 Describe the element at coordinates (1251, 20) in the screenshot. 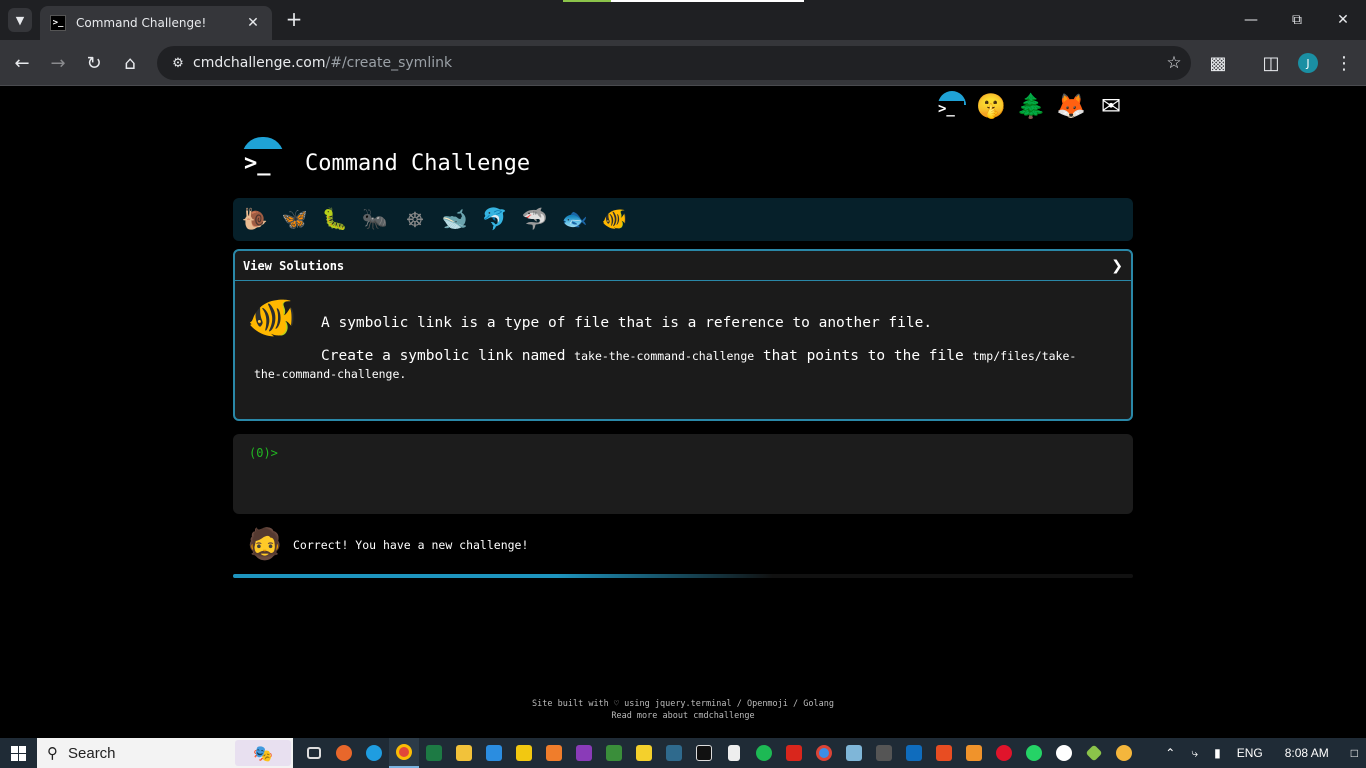

I see `minimize-button: —` at that location.